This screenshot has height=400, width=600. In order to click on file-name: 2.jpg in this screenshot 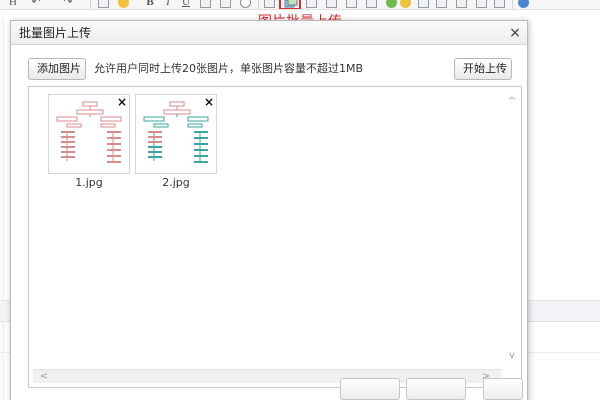, I will do `click(176, 182)`.